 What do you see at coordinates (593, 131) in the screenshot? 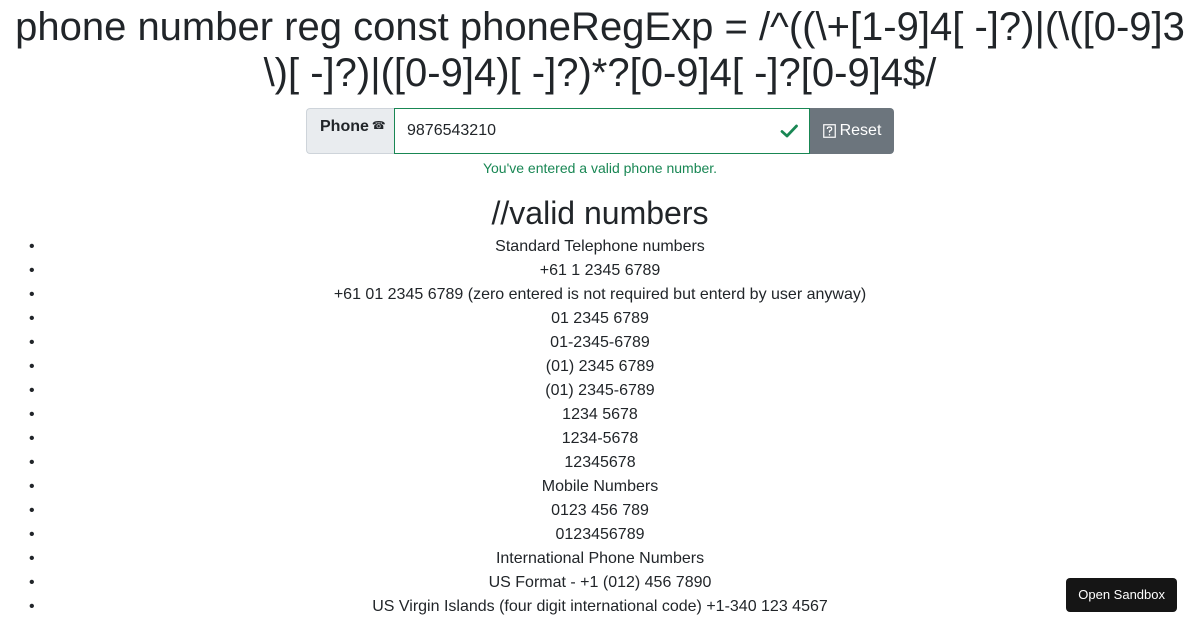
I see `phone-input` at bounding box center [593, 131].